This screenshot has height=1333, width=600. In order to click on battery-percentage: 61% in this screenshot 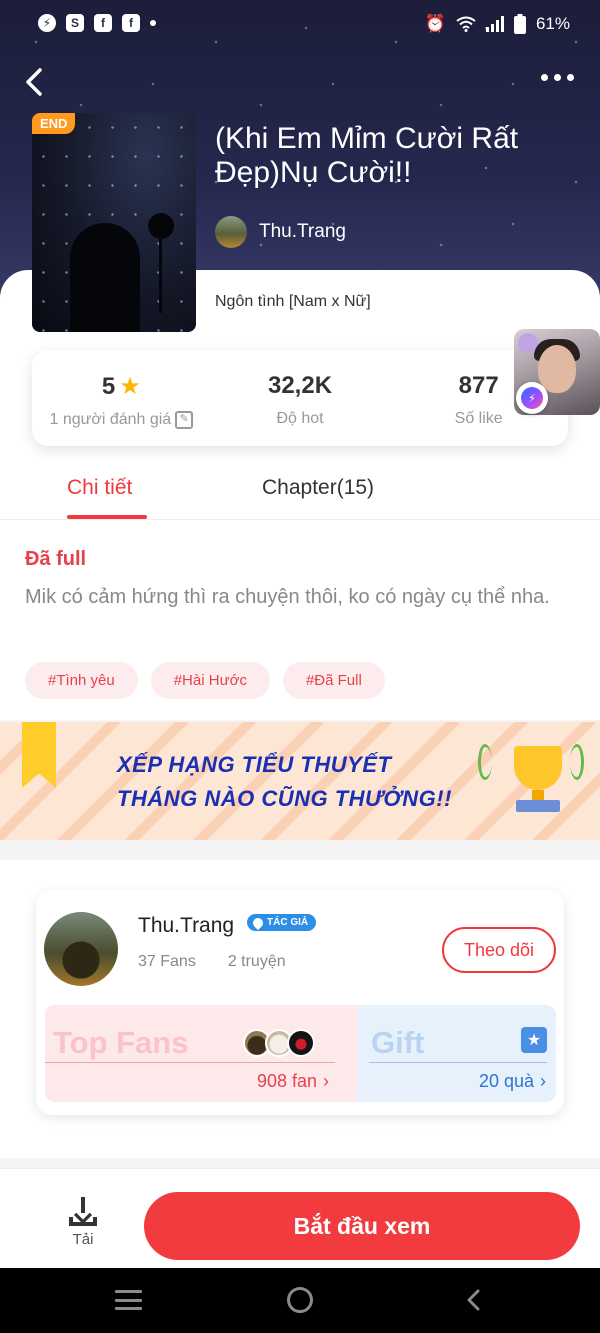, I will do `click(552, 23)`.